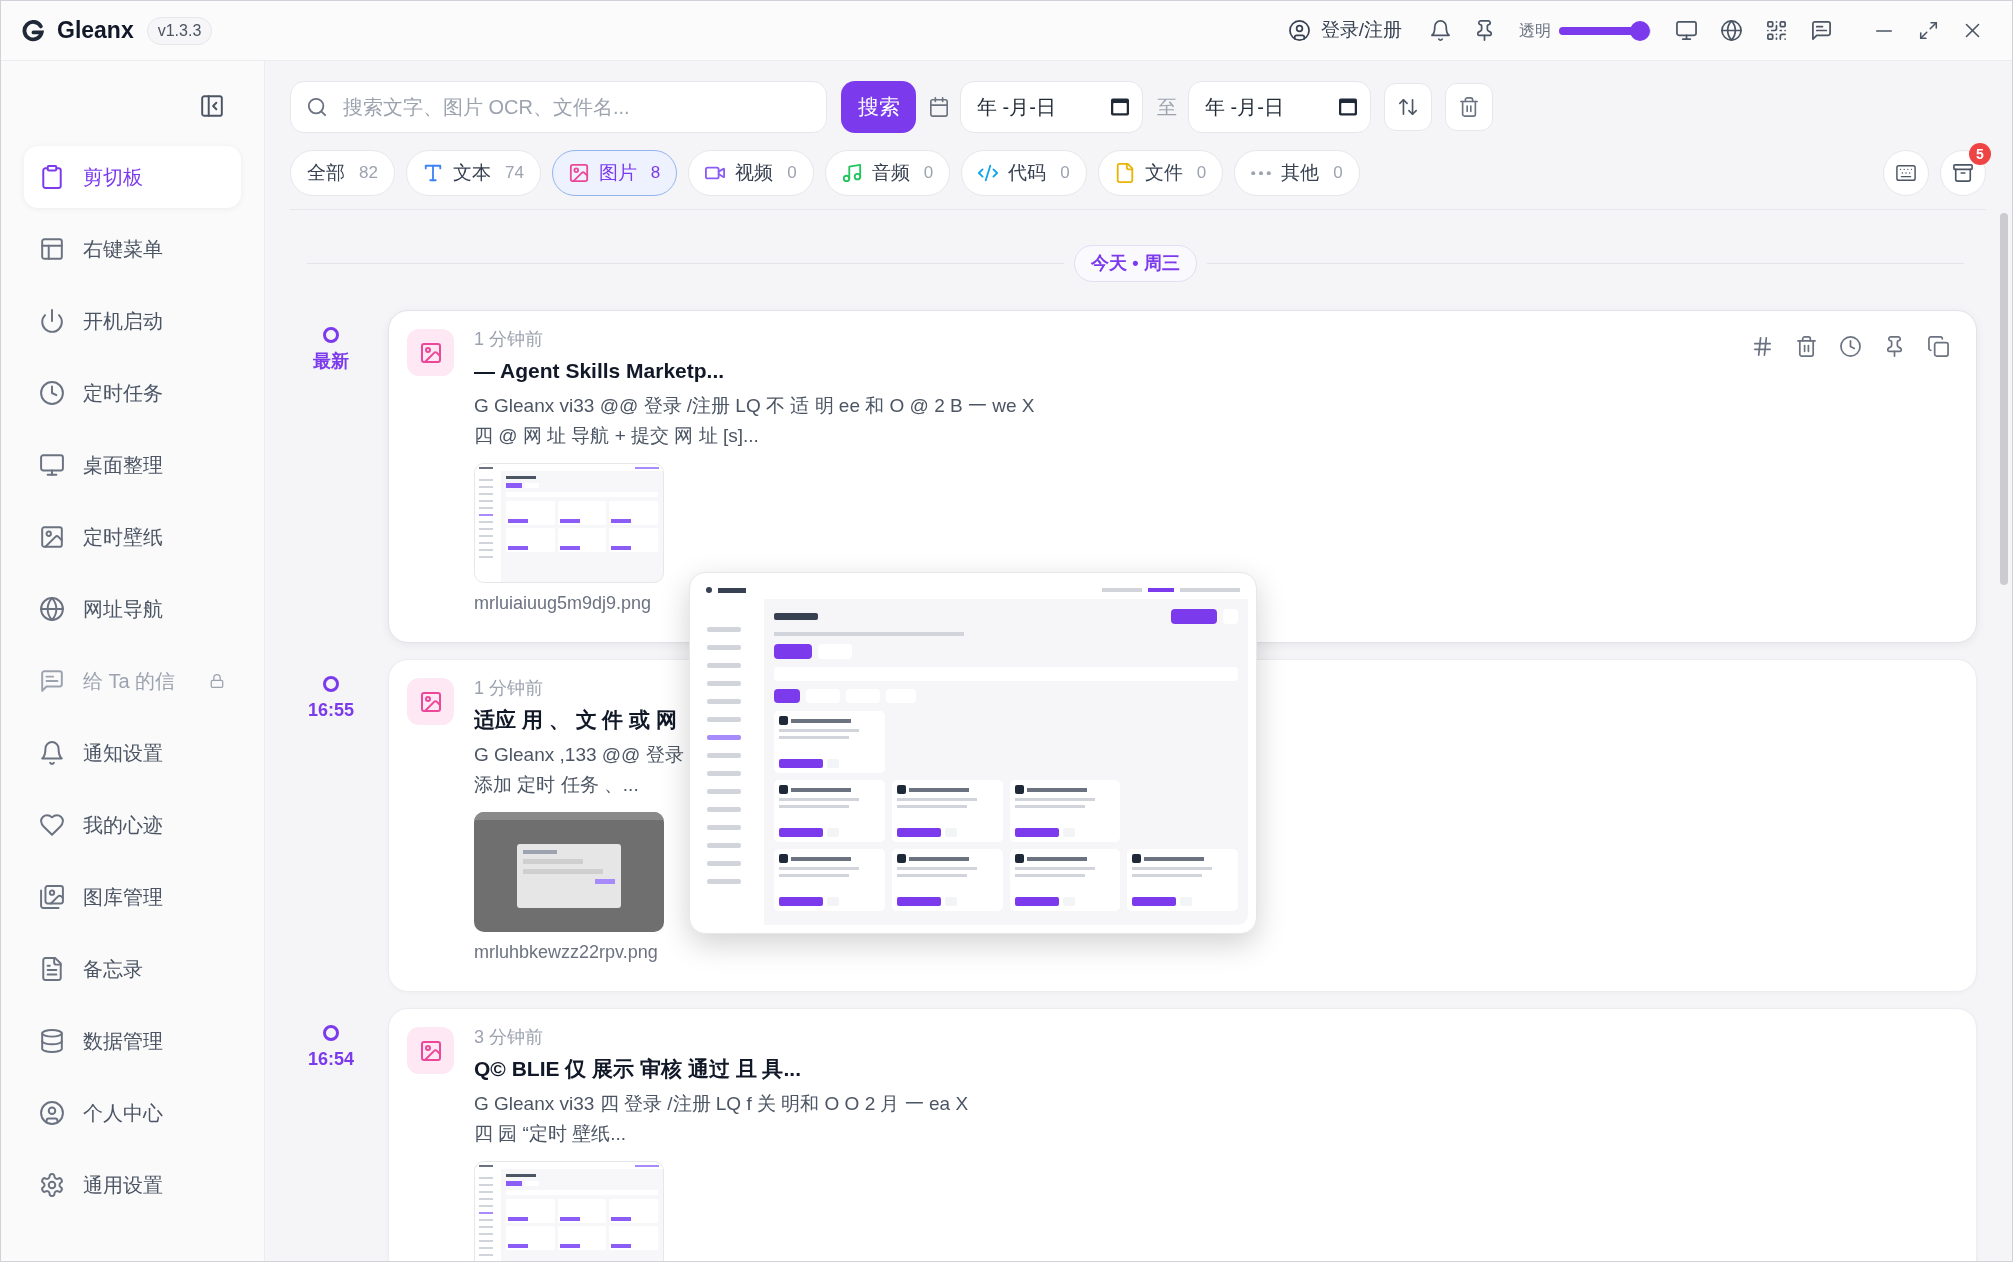 The width and height of the screenshot is (2013, 1262). What do you see at coordinates (1762, 346) in the screenshot?
I see `hash-icon` at bounding box center [1762, 346].